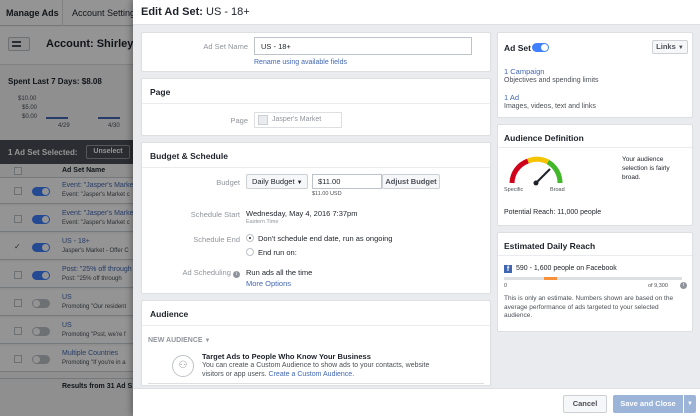  Describe the element at coordinates (551, 80) in the screenshot. I see `campaign-desc: Objectives and spending limits` at that location.